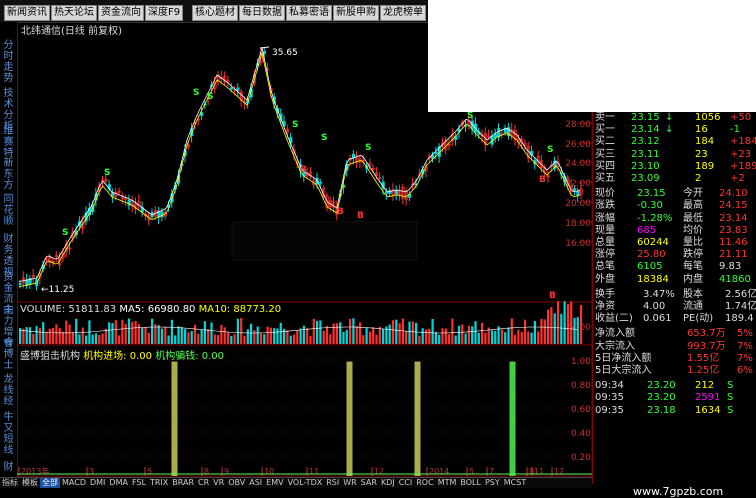  Describe the element at coordinates (705, 166) in the screenshot. I see `order-volume: 189` at that location.